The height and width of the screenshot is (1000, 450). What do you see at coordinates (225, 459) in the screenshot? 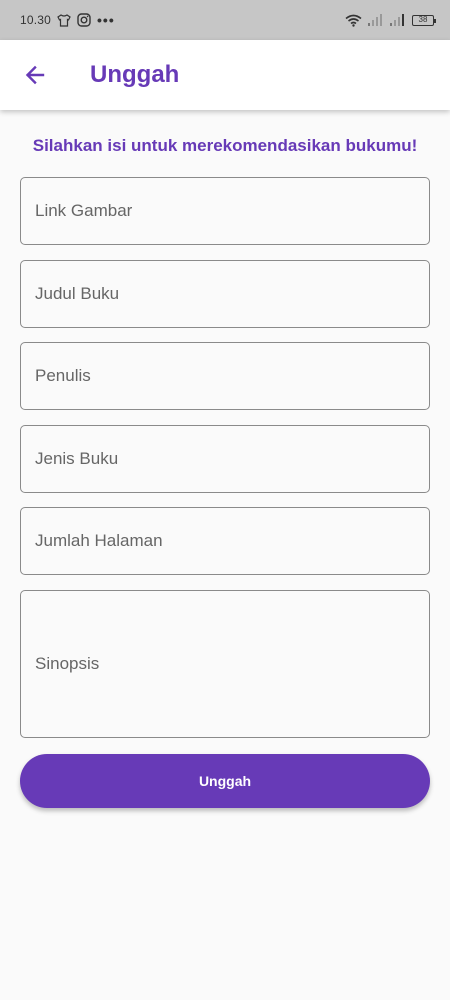
I see `book-type-field: Jenis Buku` at bounding box center [225, 459].